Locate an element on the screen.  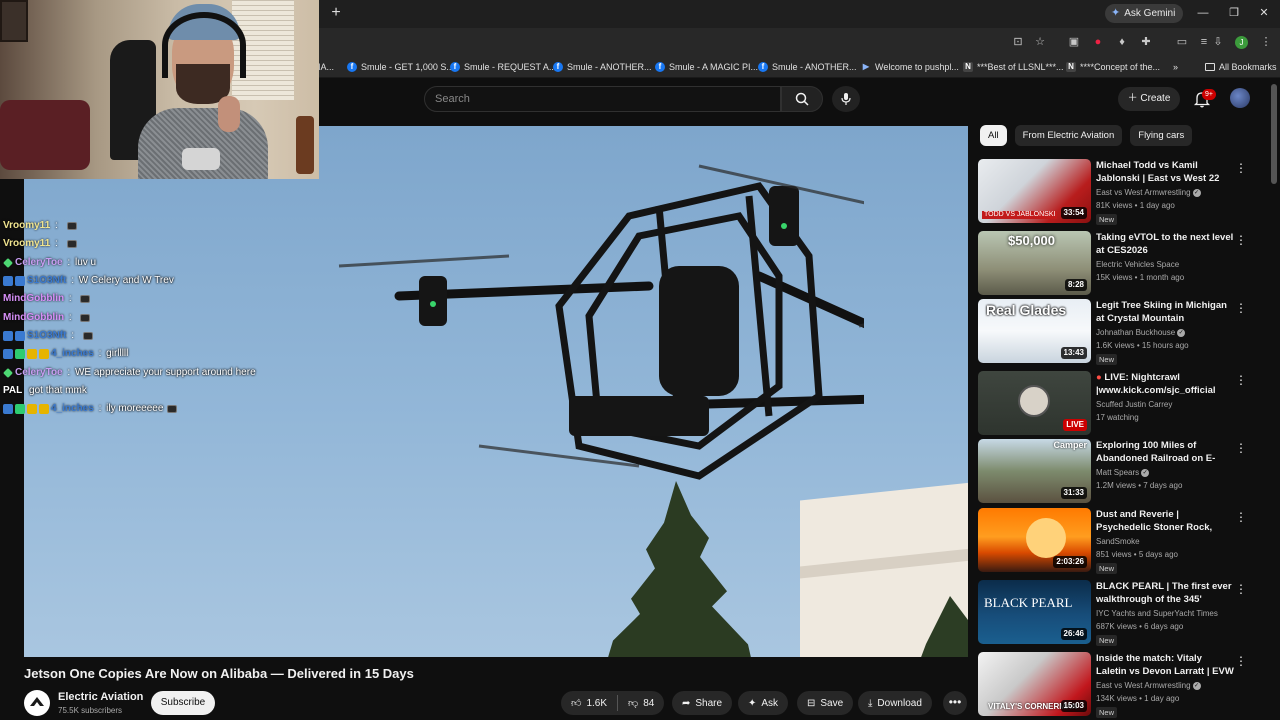
chip-all: All is located at coordinates (993, 135).